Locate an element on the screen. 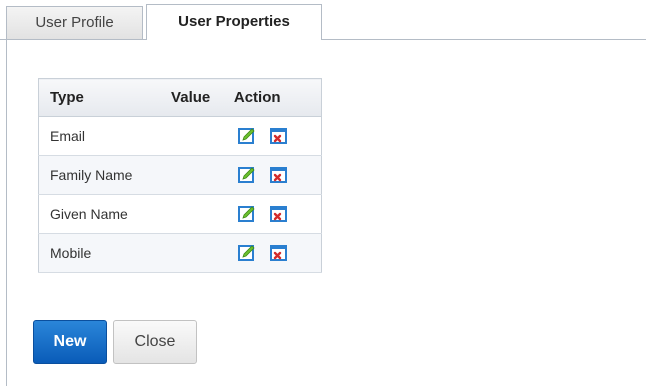 The image size is (646, 386). table-row: Family Name is located at coordinates (180, 175).